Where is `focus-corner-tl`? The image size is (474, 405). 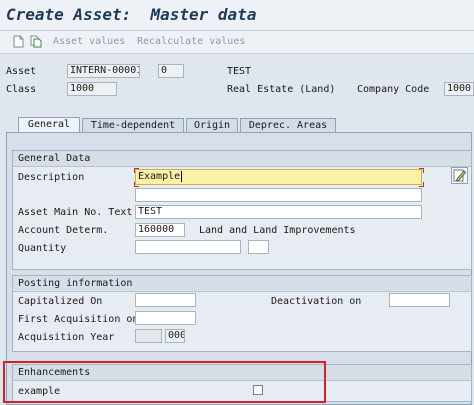 focus-corner-tl is located at coordinates (136, 170).